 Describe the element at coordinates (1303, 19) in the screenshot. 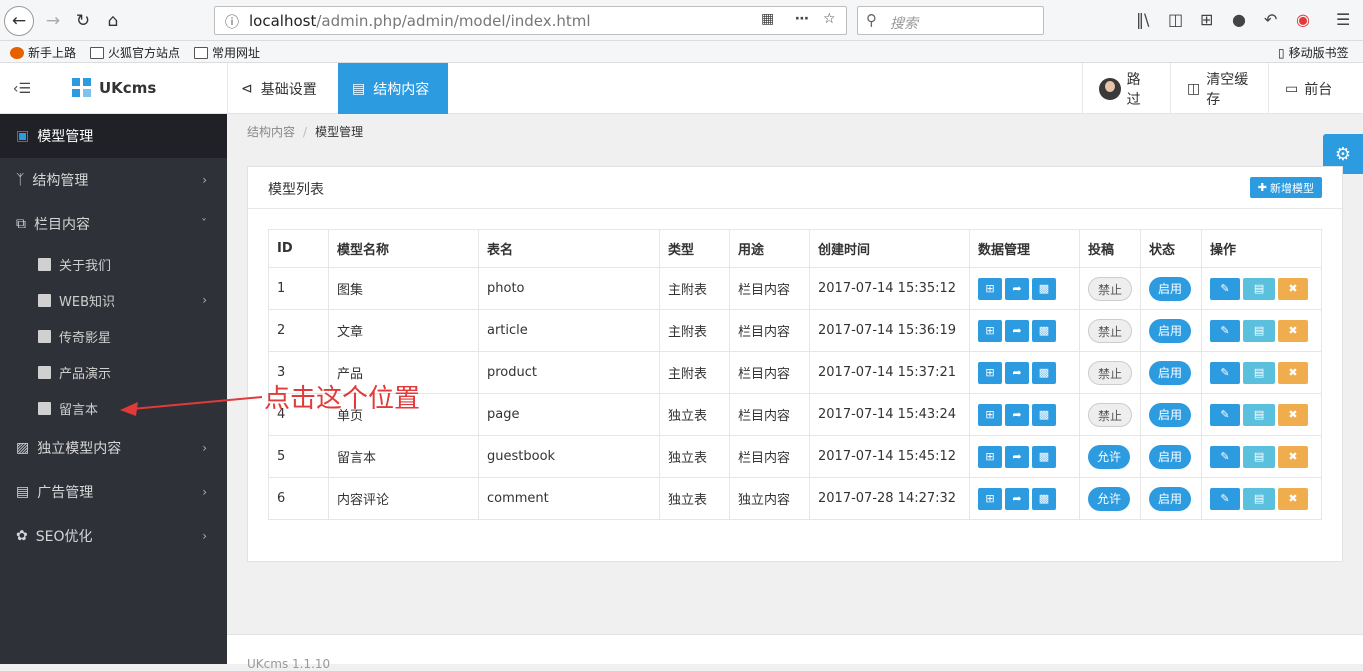

I see `location-pin-icon: ◉` at that location.